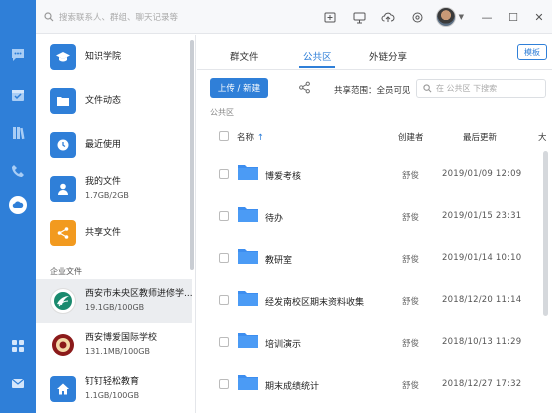 This screenshot has height=413, width=552. I want to click on file-name: 博爱考核, so click(283, 177).